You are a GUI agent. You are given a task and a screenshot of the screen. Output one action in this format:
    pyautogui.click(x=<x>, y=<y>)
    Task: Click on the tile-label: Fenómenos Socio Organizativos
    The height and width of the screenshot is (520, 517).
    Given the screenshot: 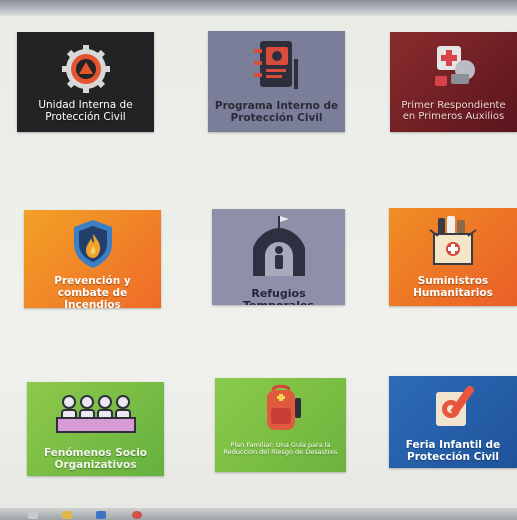 What is the action you would take?
    pyautogui.click(x=95, y=459)
    